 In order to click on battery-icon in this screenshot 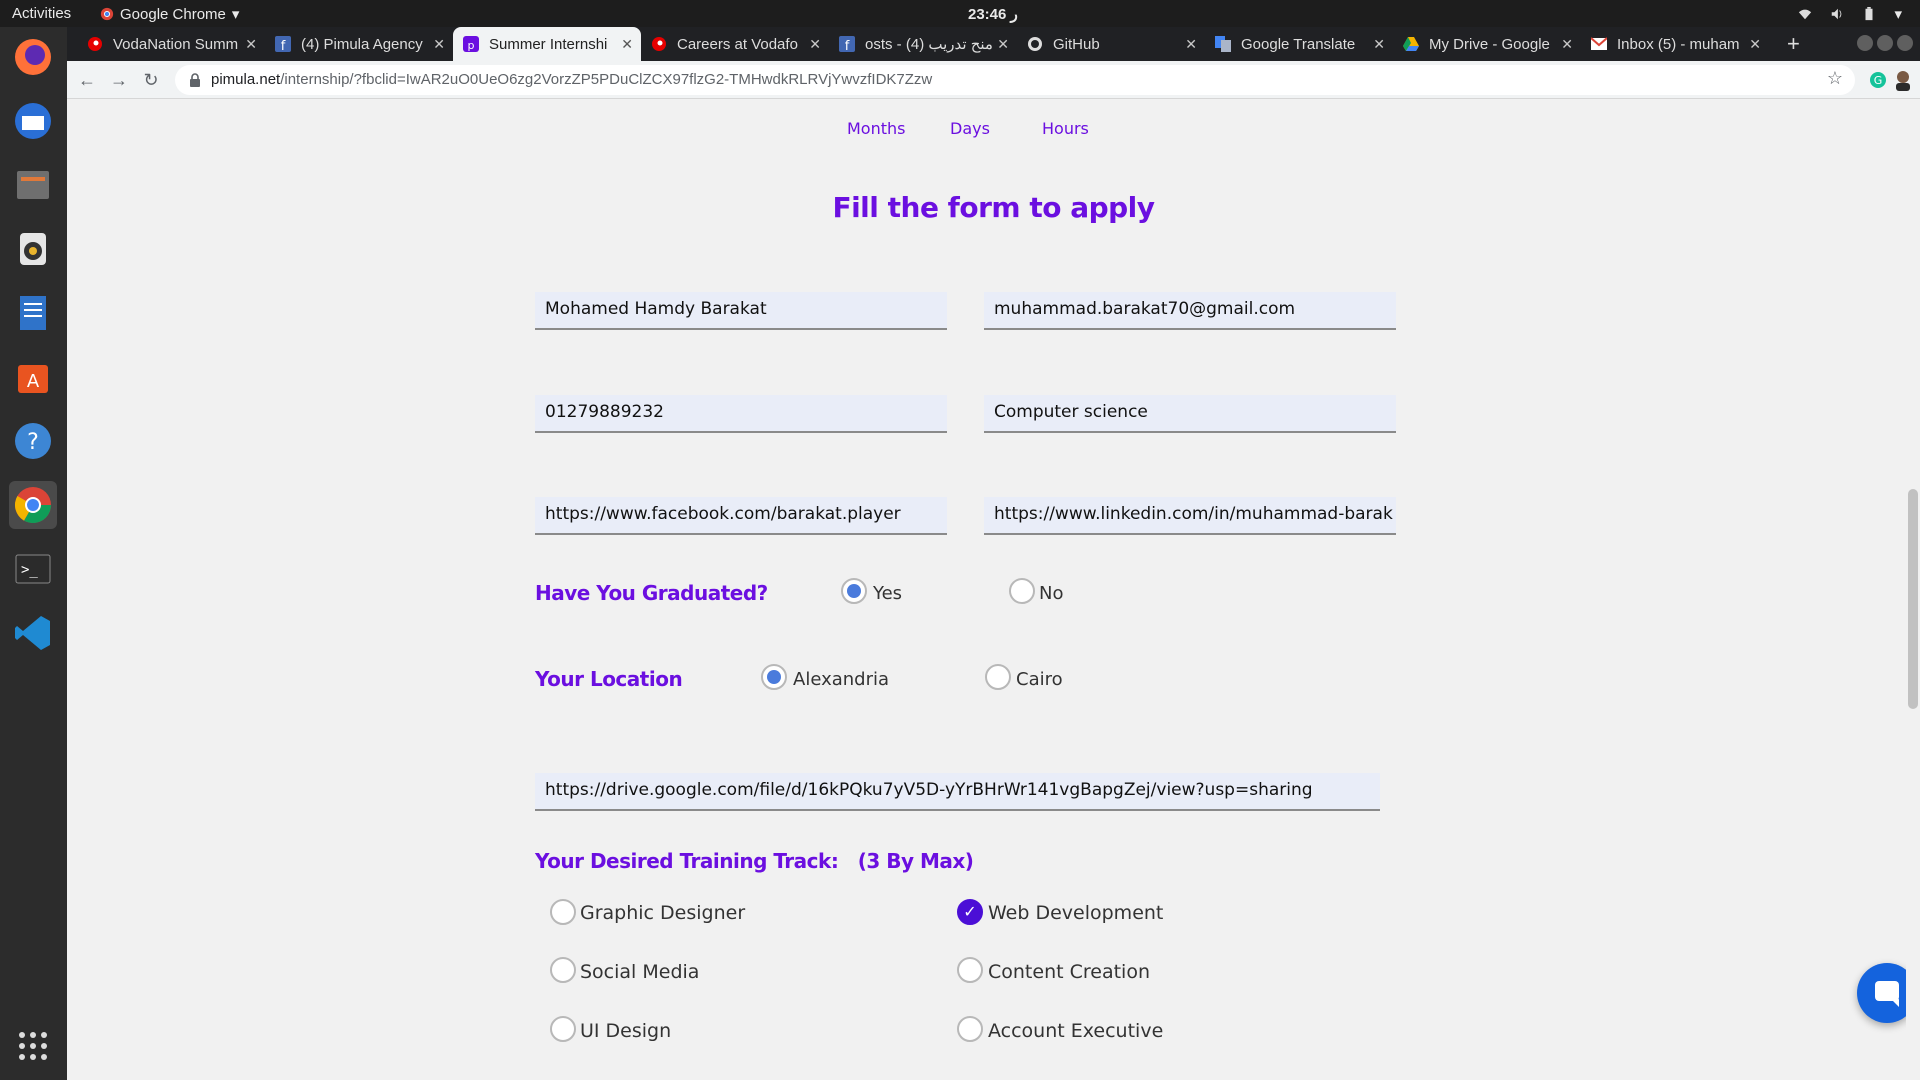, I will do `click(1869, 14)`.